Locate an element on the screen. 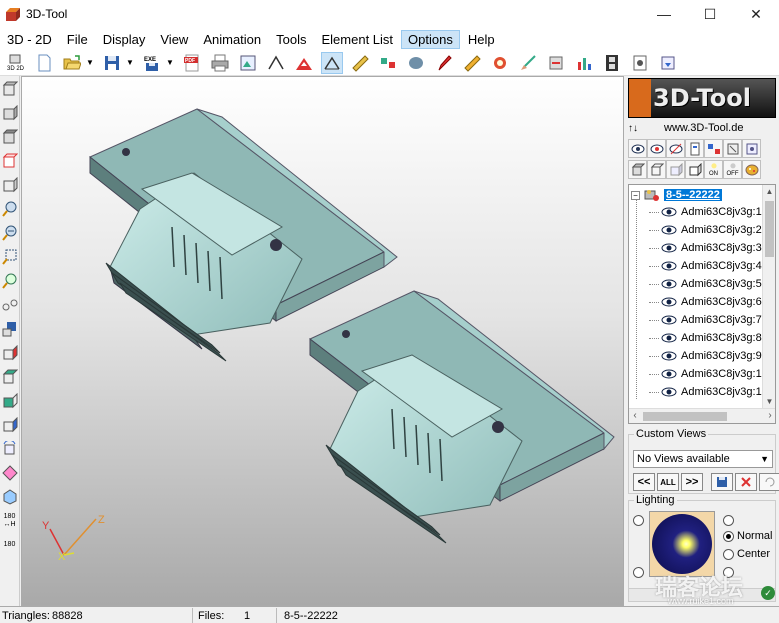 This screenshot has width=779, height=623. transparent-mode-button is located at coordinates (675, 169).